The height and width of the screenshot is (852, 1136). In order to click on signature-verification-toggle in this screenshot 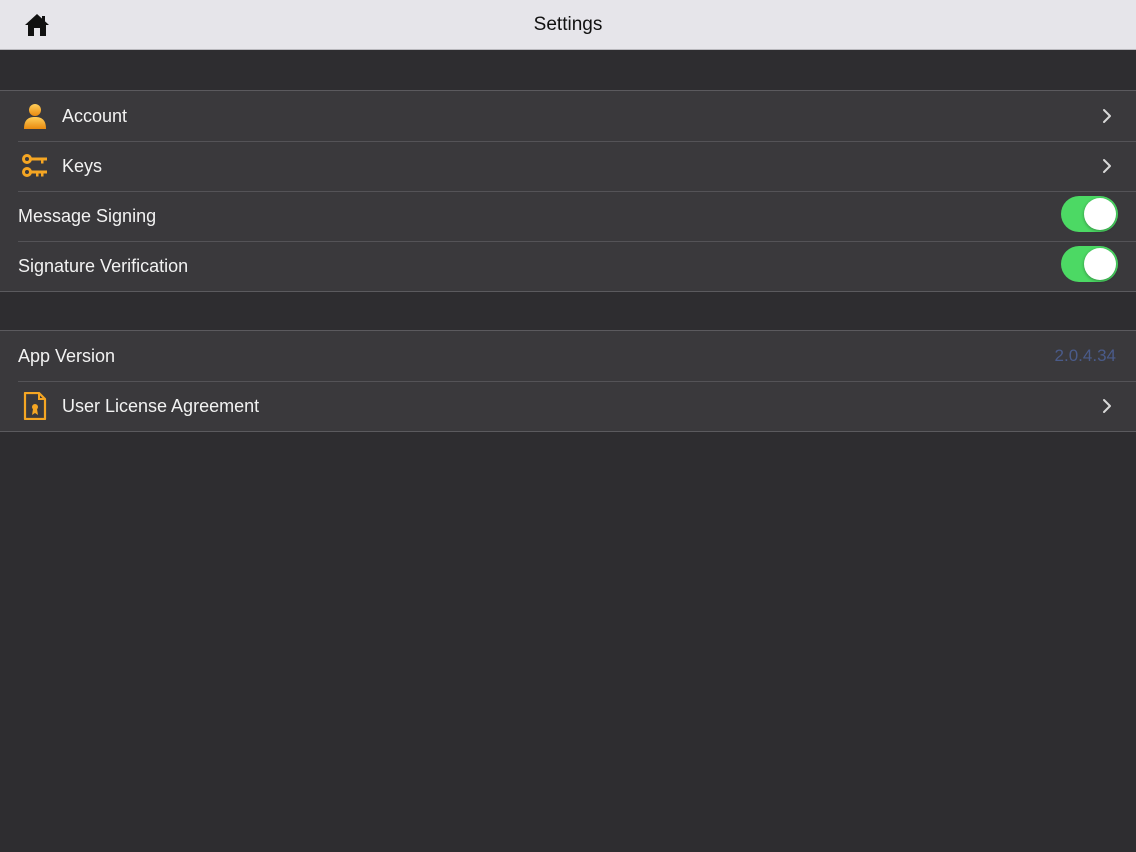, I will do `click(1089, 264)`.